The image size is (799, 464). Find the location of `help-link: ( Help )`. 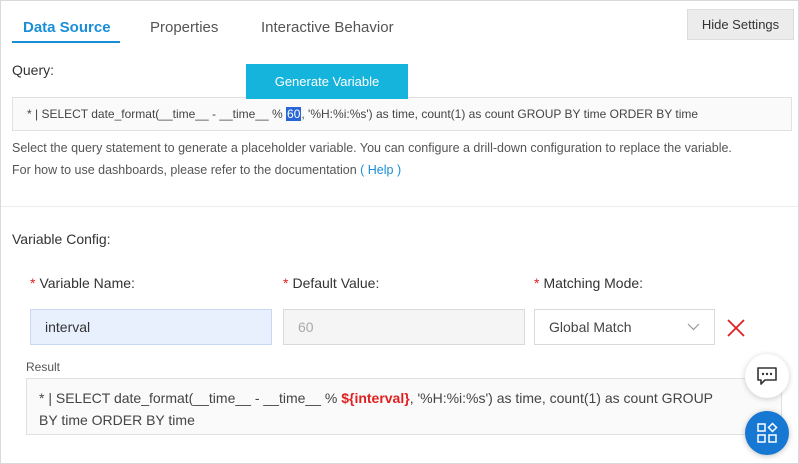

help-link: ( Help ) is located at coordinates (380, 170).